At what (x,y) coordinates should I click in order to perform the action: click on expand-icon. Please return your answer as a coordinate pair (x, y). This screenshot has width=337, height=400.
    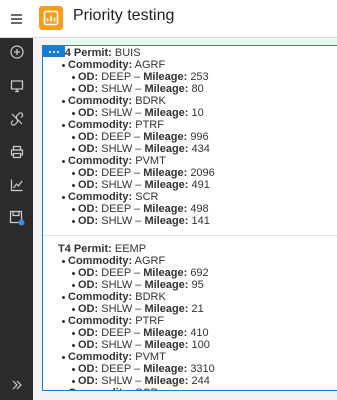
    Looking at the image, I should click on (17, 385).